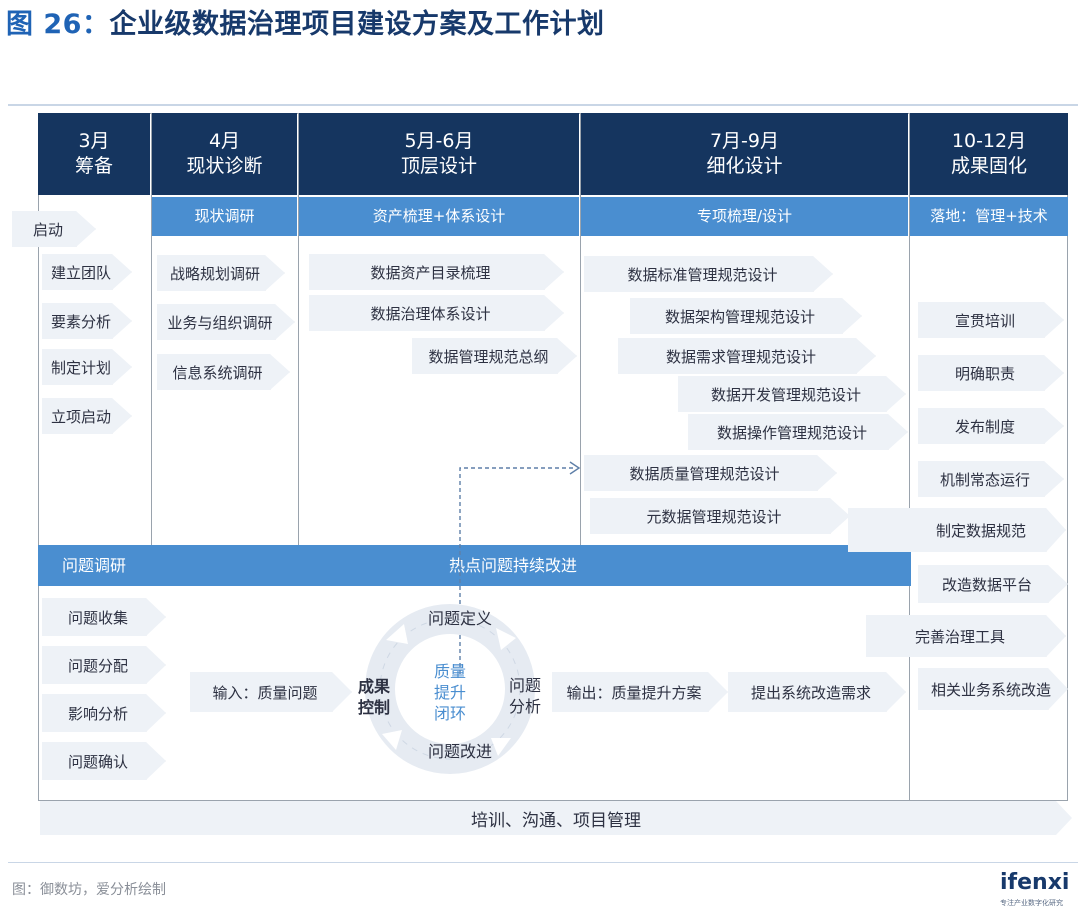 Image resolution: width=1080 pixels, height=913 pixels. I want to click on figure-title: 企业级数据治理项目建设方案及工作计划, so click(357, 24).